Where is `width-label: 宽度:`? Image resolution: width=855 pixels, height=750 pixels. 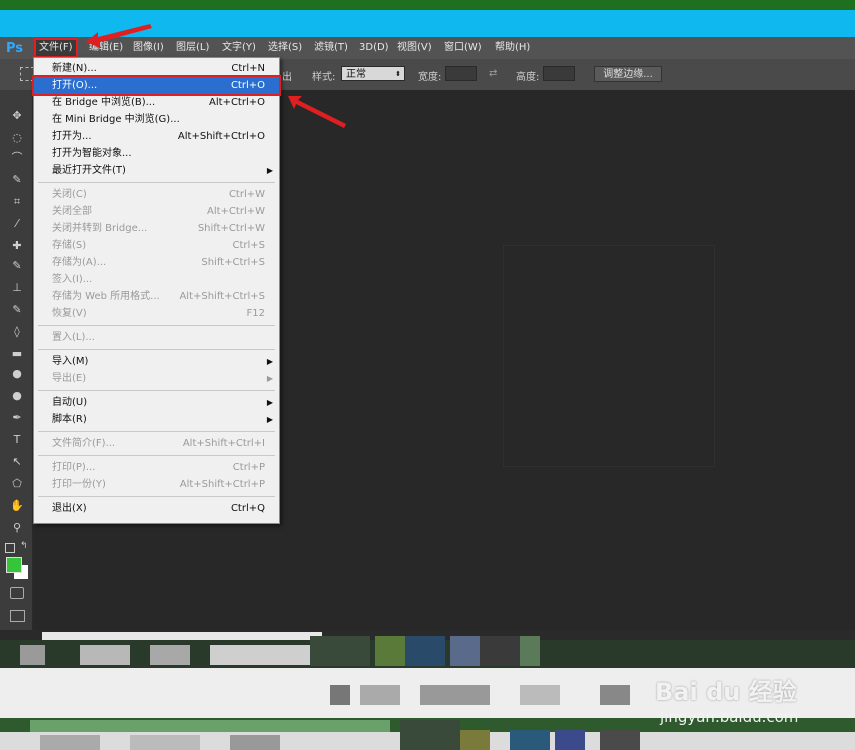
width-label: 宽度: is located at coordinates (430, 77).